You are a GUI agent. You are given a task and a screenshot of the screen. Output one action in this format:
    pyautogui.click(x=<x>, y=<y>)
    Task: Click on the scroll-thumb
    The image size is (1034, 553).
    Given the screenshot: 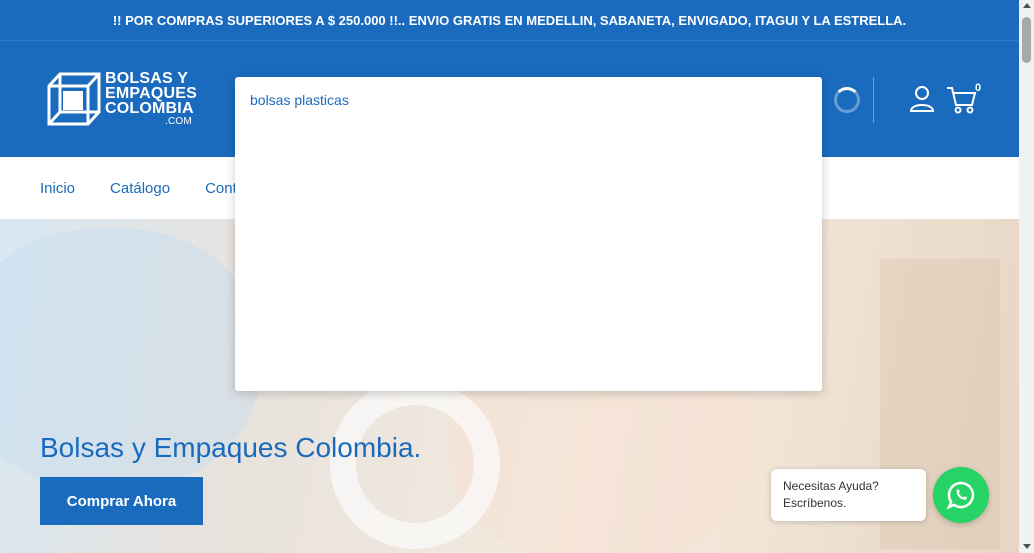 What is the action you would take?
    pyautogui.click(x=1026, y=40)
    